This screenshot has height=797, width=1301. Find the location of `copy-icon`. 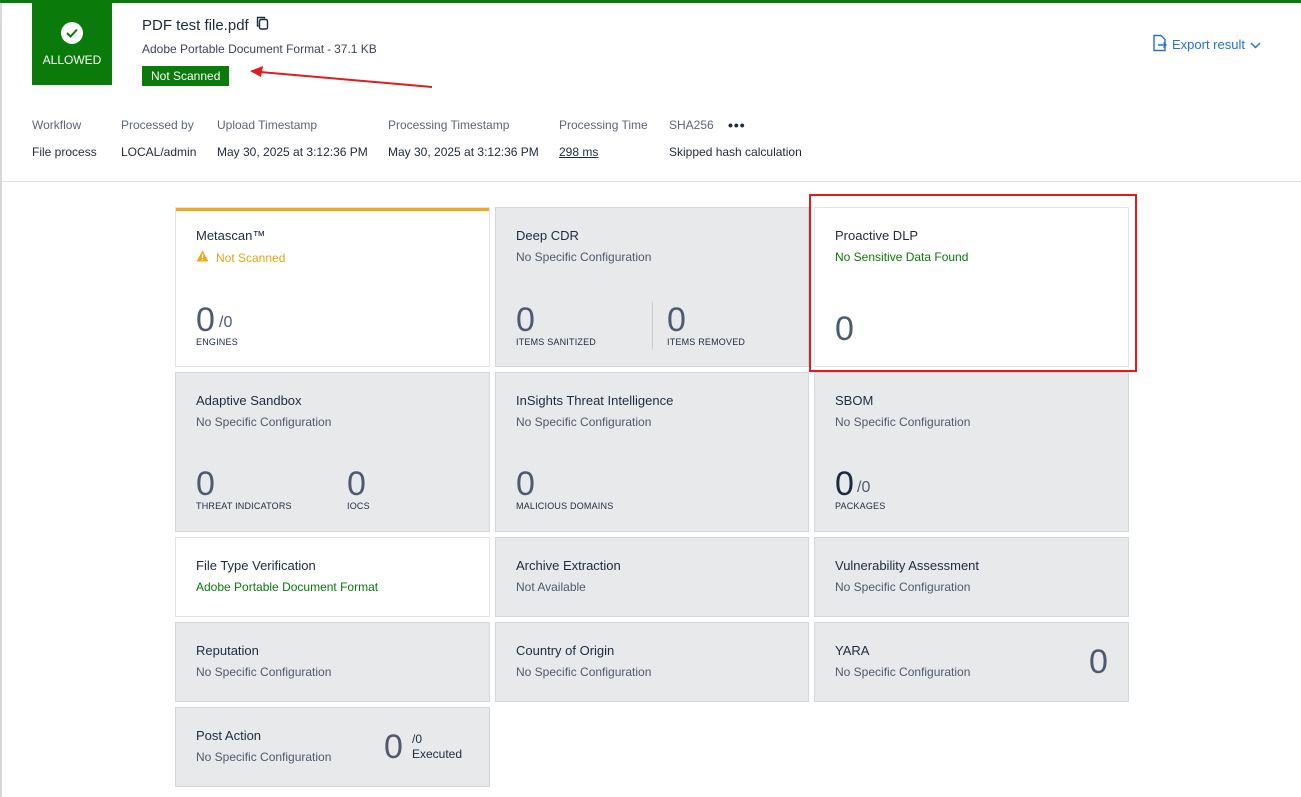

copy-icon is located at coordinates (262, 25).